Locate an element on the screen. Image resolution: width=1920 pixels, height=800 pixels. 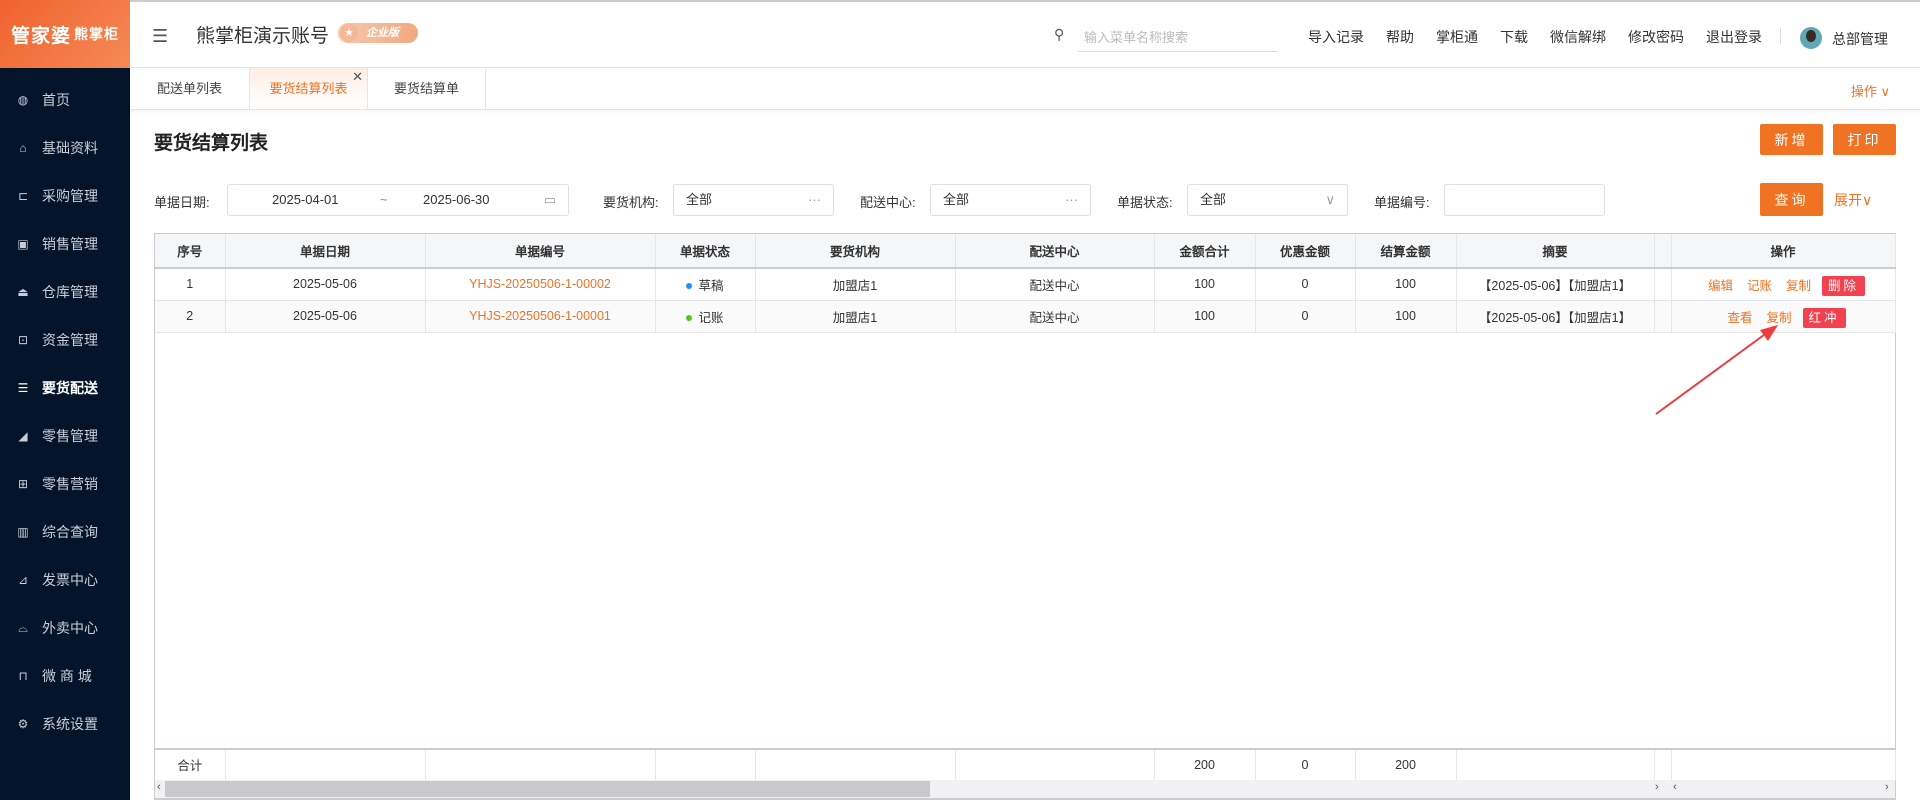
center-select: 全部 ··· is located at coordinates (1010, 200).